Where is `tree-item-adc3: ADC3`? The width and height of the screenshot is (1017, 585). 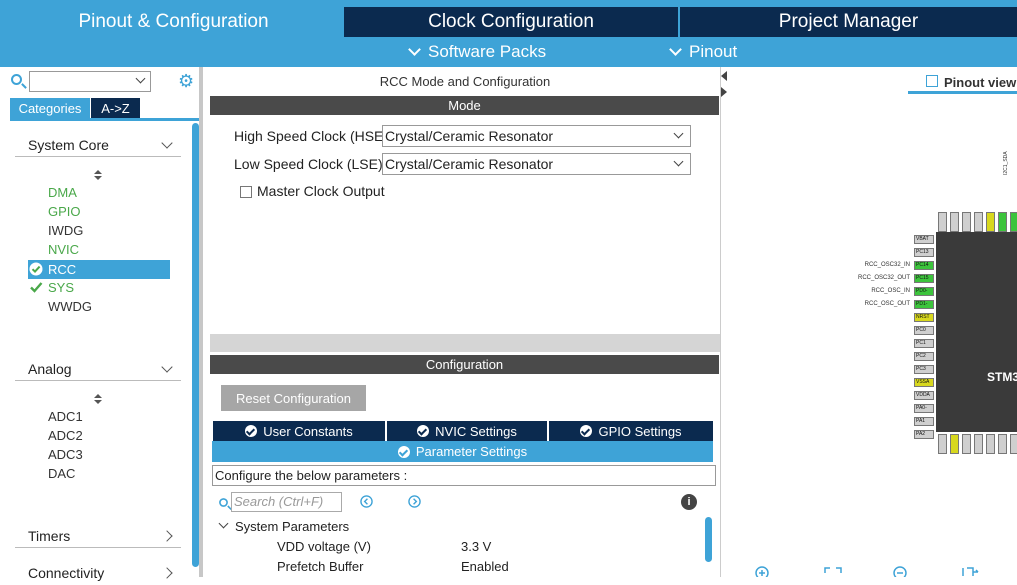 tree-item-adc3: ADC3 is located at coordinates (65, 454).